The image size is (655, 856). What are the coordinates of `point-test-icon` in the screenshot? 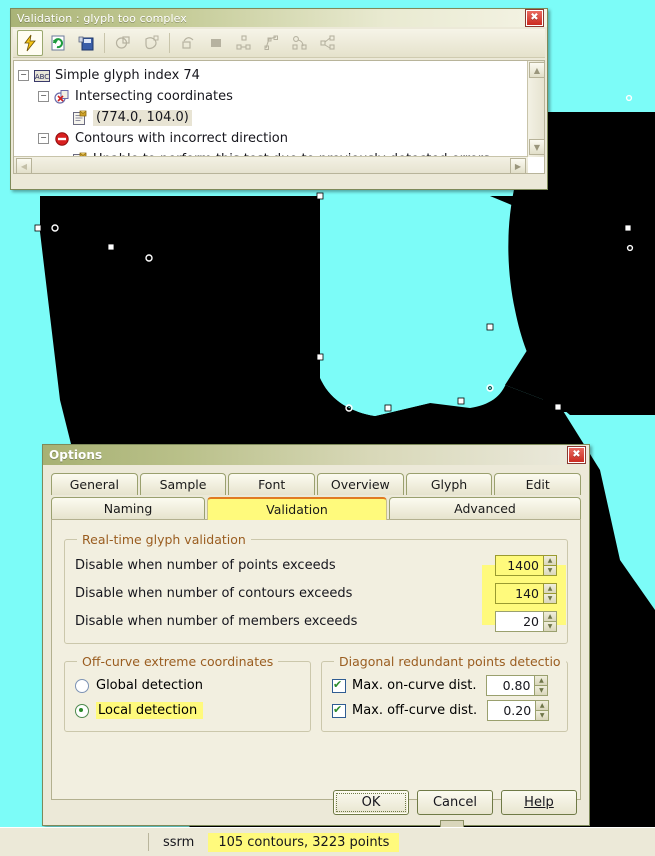 It's located at (151, 43).